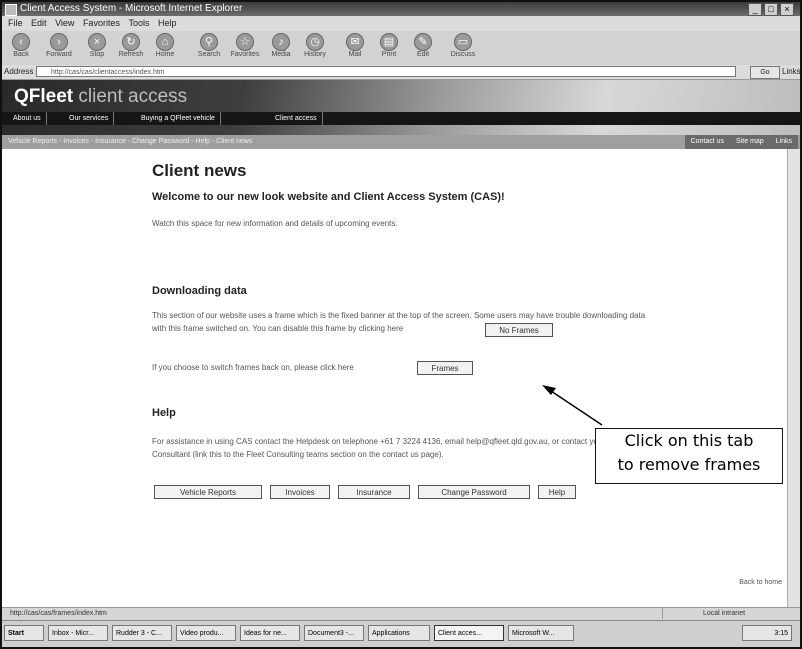  Describe the element at coordinates (209, 42) in the screenshot. I see `search-icon: ⚲` at that location.